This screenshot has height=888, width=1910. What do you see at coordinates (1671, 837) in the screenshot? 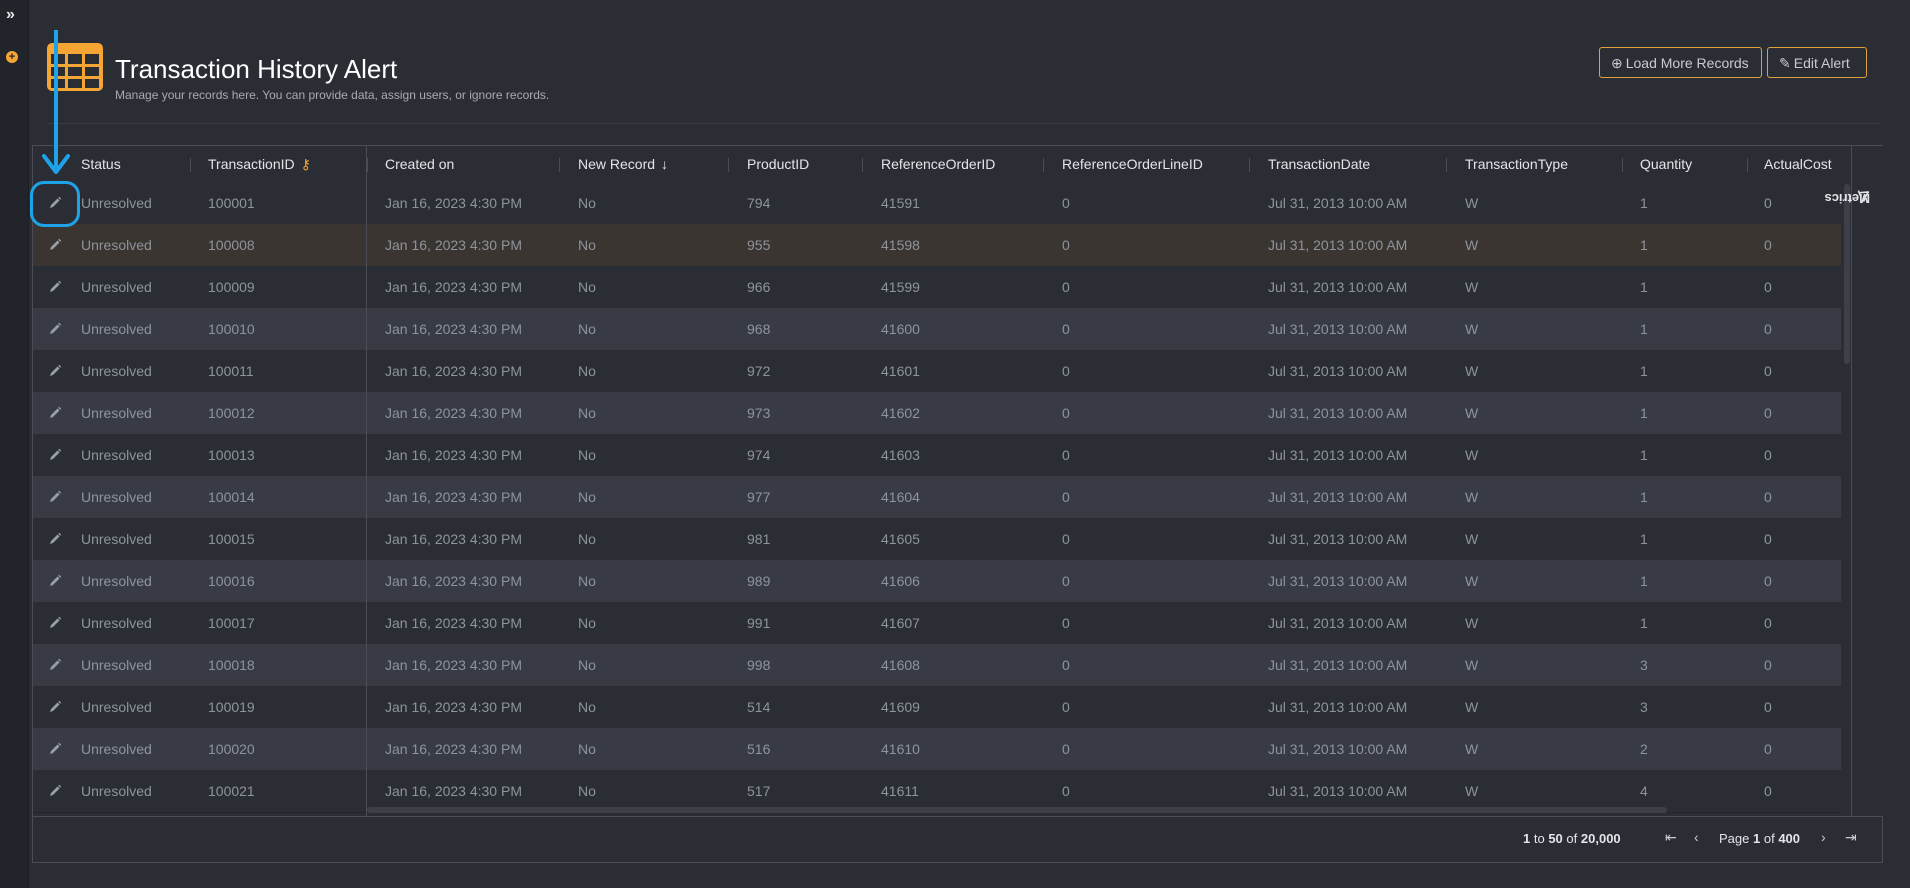
I see `first-page-icon: ⇤` at bounding box center [1671, 837].